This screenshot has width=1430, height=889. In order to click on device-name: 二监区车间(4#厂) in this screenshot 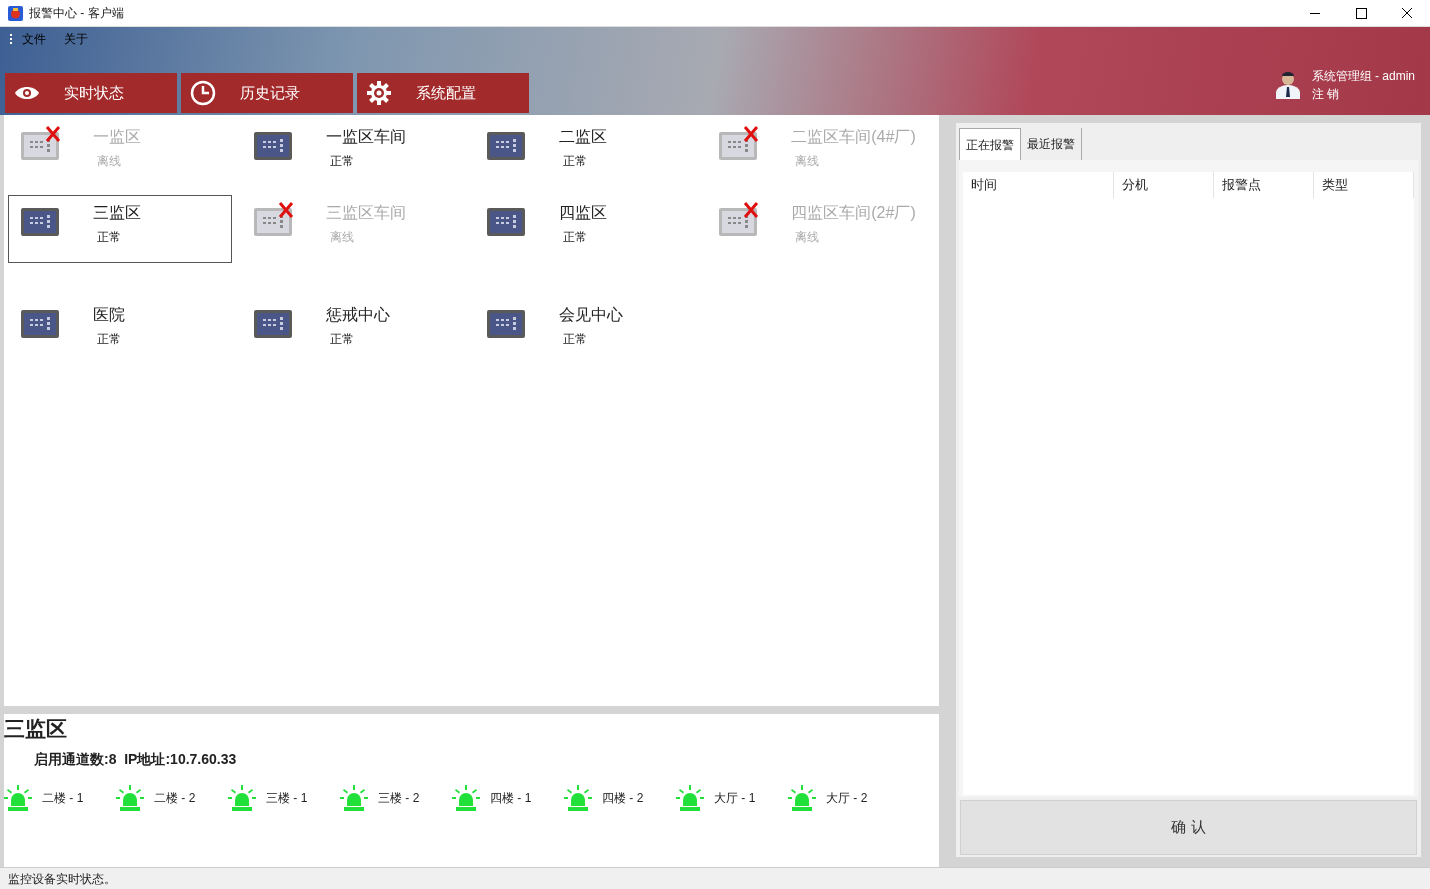, I will do `click(853, 137)`.